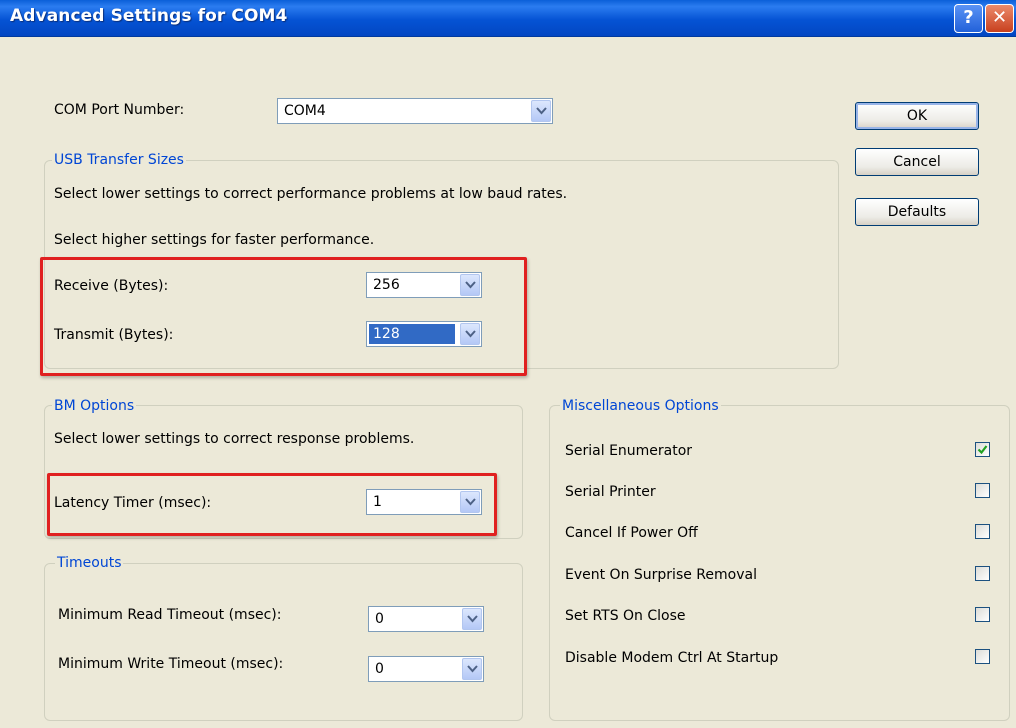 Image resolution: width=1016 pixels, height=728 pixels. Describe the element at coordinates (917, 116) in the screenshot. I see `ok-button: OK` at that location.